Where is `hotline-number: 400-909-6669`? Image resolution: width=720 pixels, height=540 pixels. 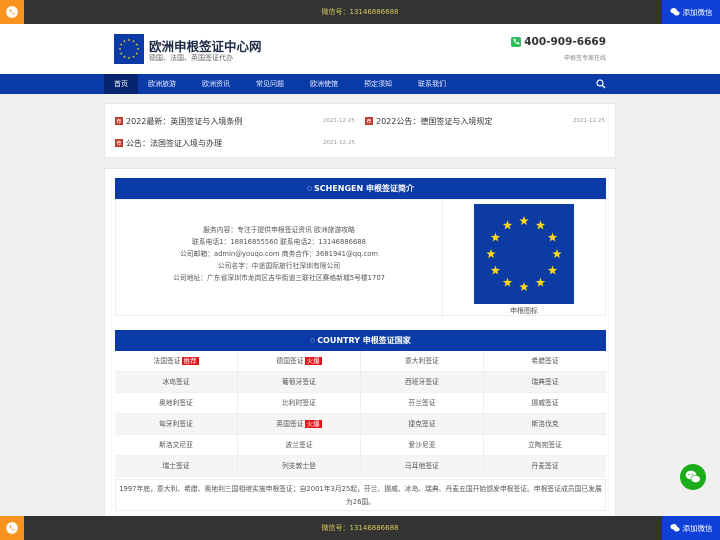
hotline-number: 400-909-6669 is located at coordinates (565, 42).